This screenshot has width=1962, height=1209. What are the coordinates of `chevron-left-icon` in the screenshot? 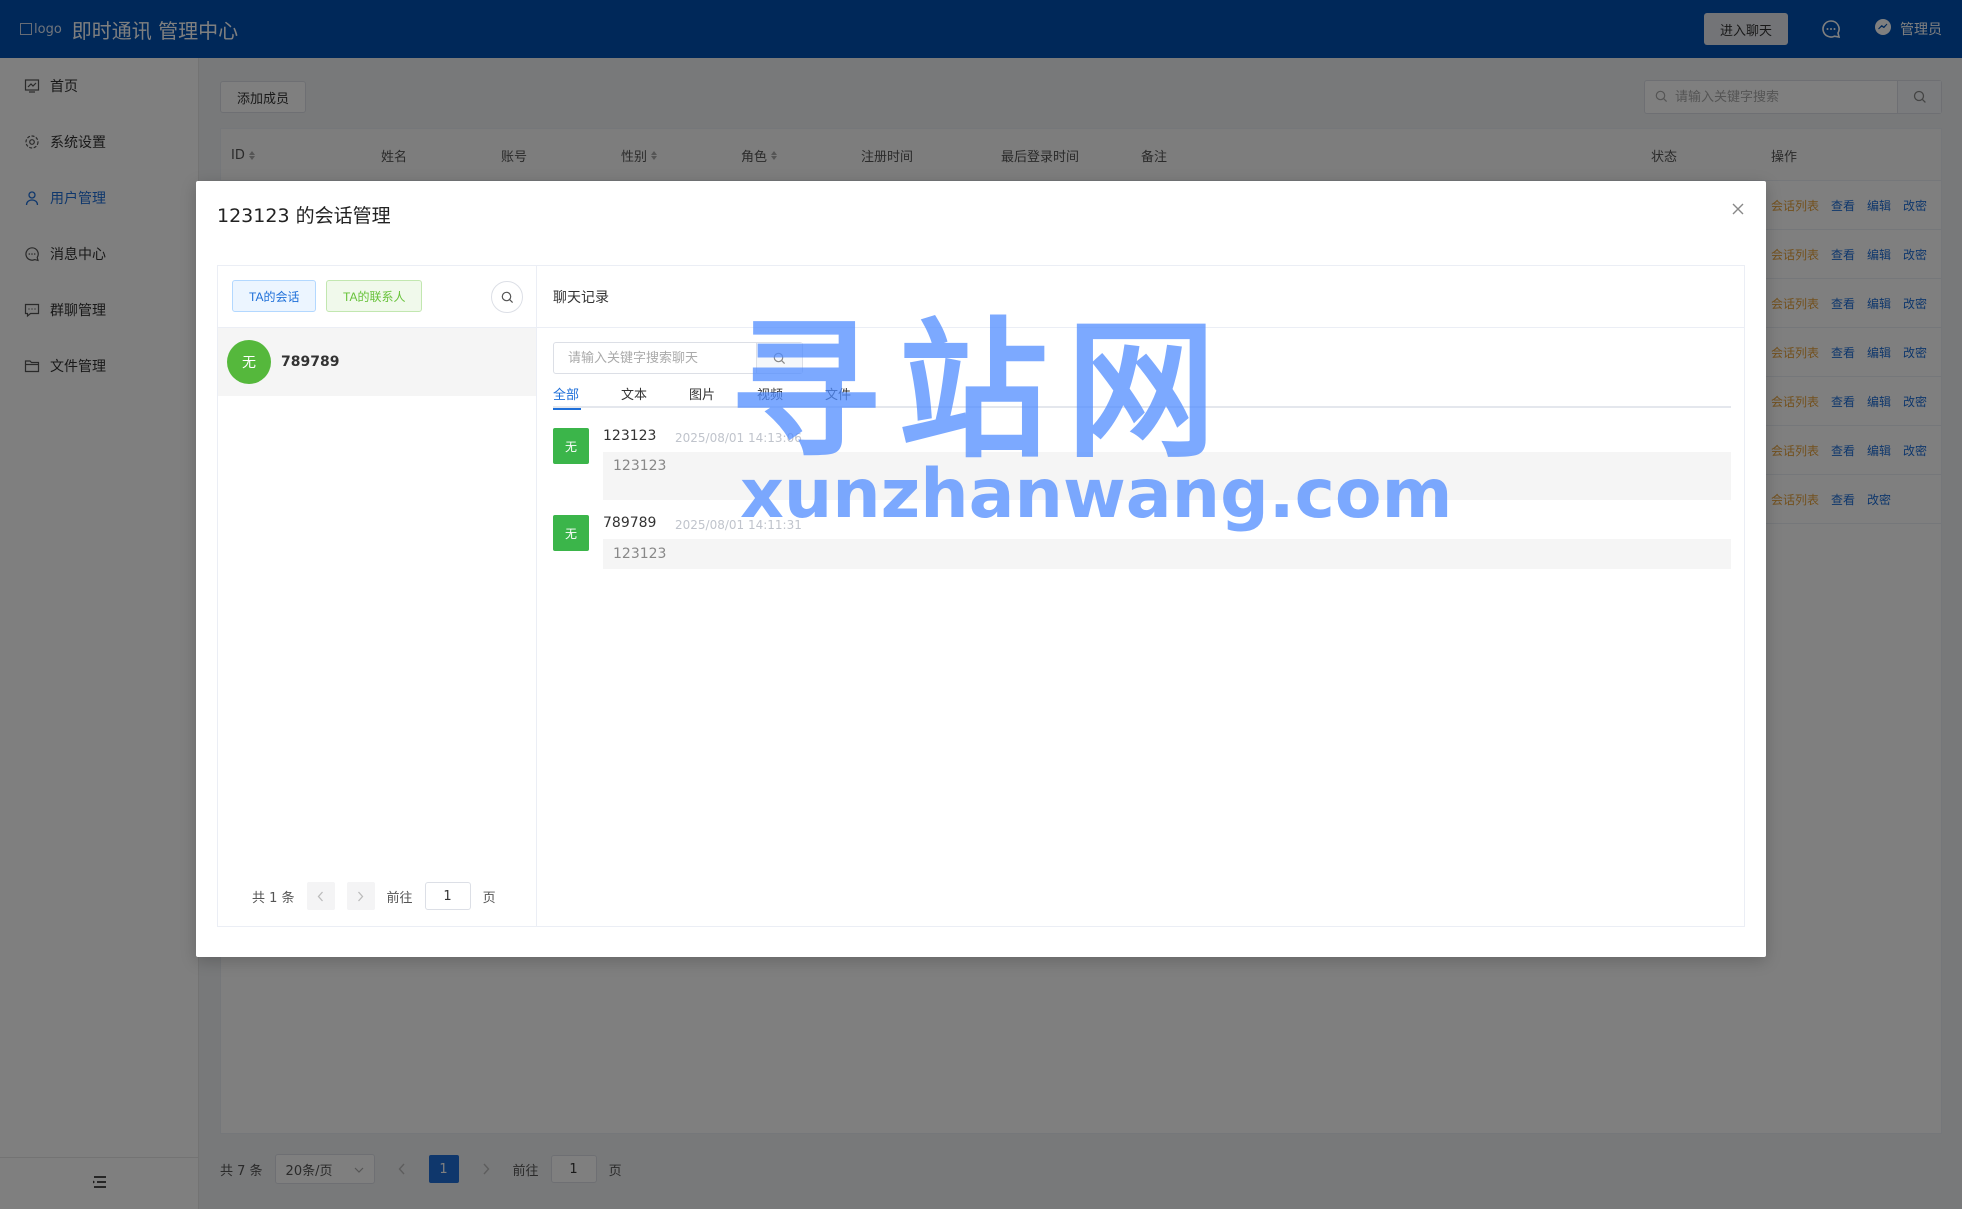 It's located at (320, 896).